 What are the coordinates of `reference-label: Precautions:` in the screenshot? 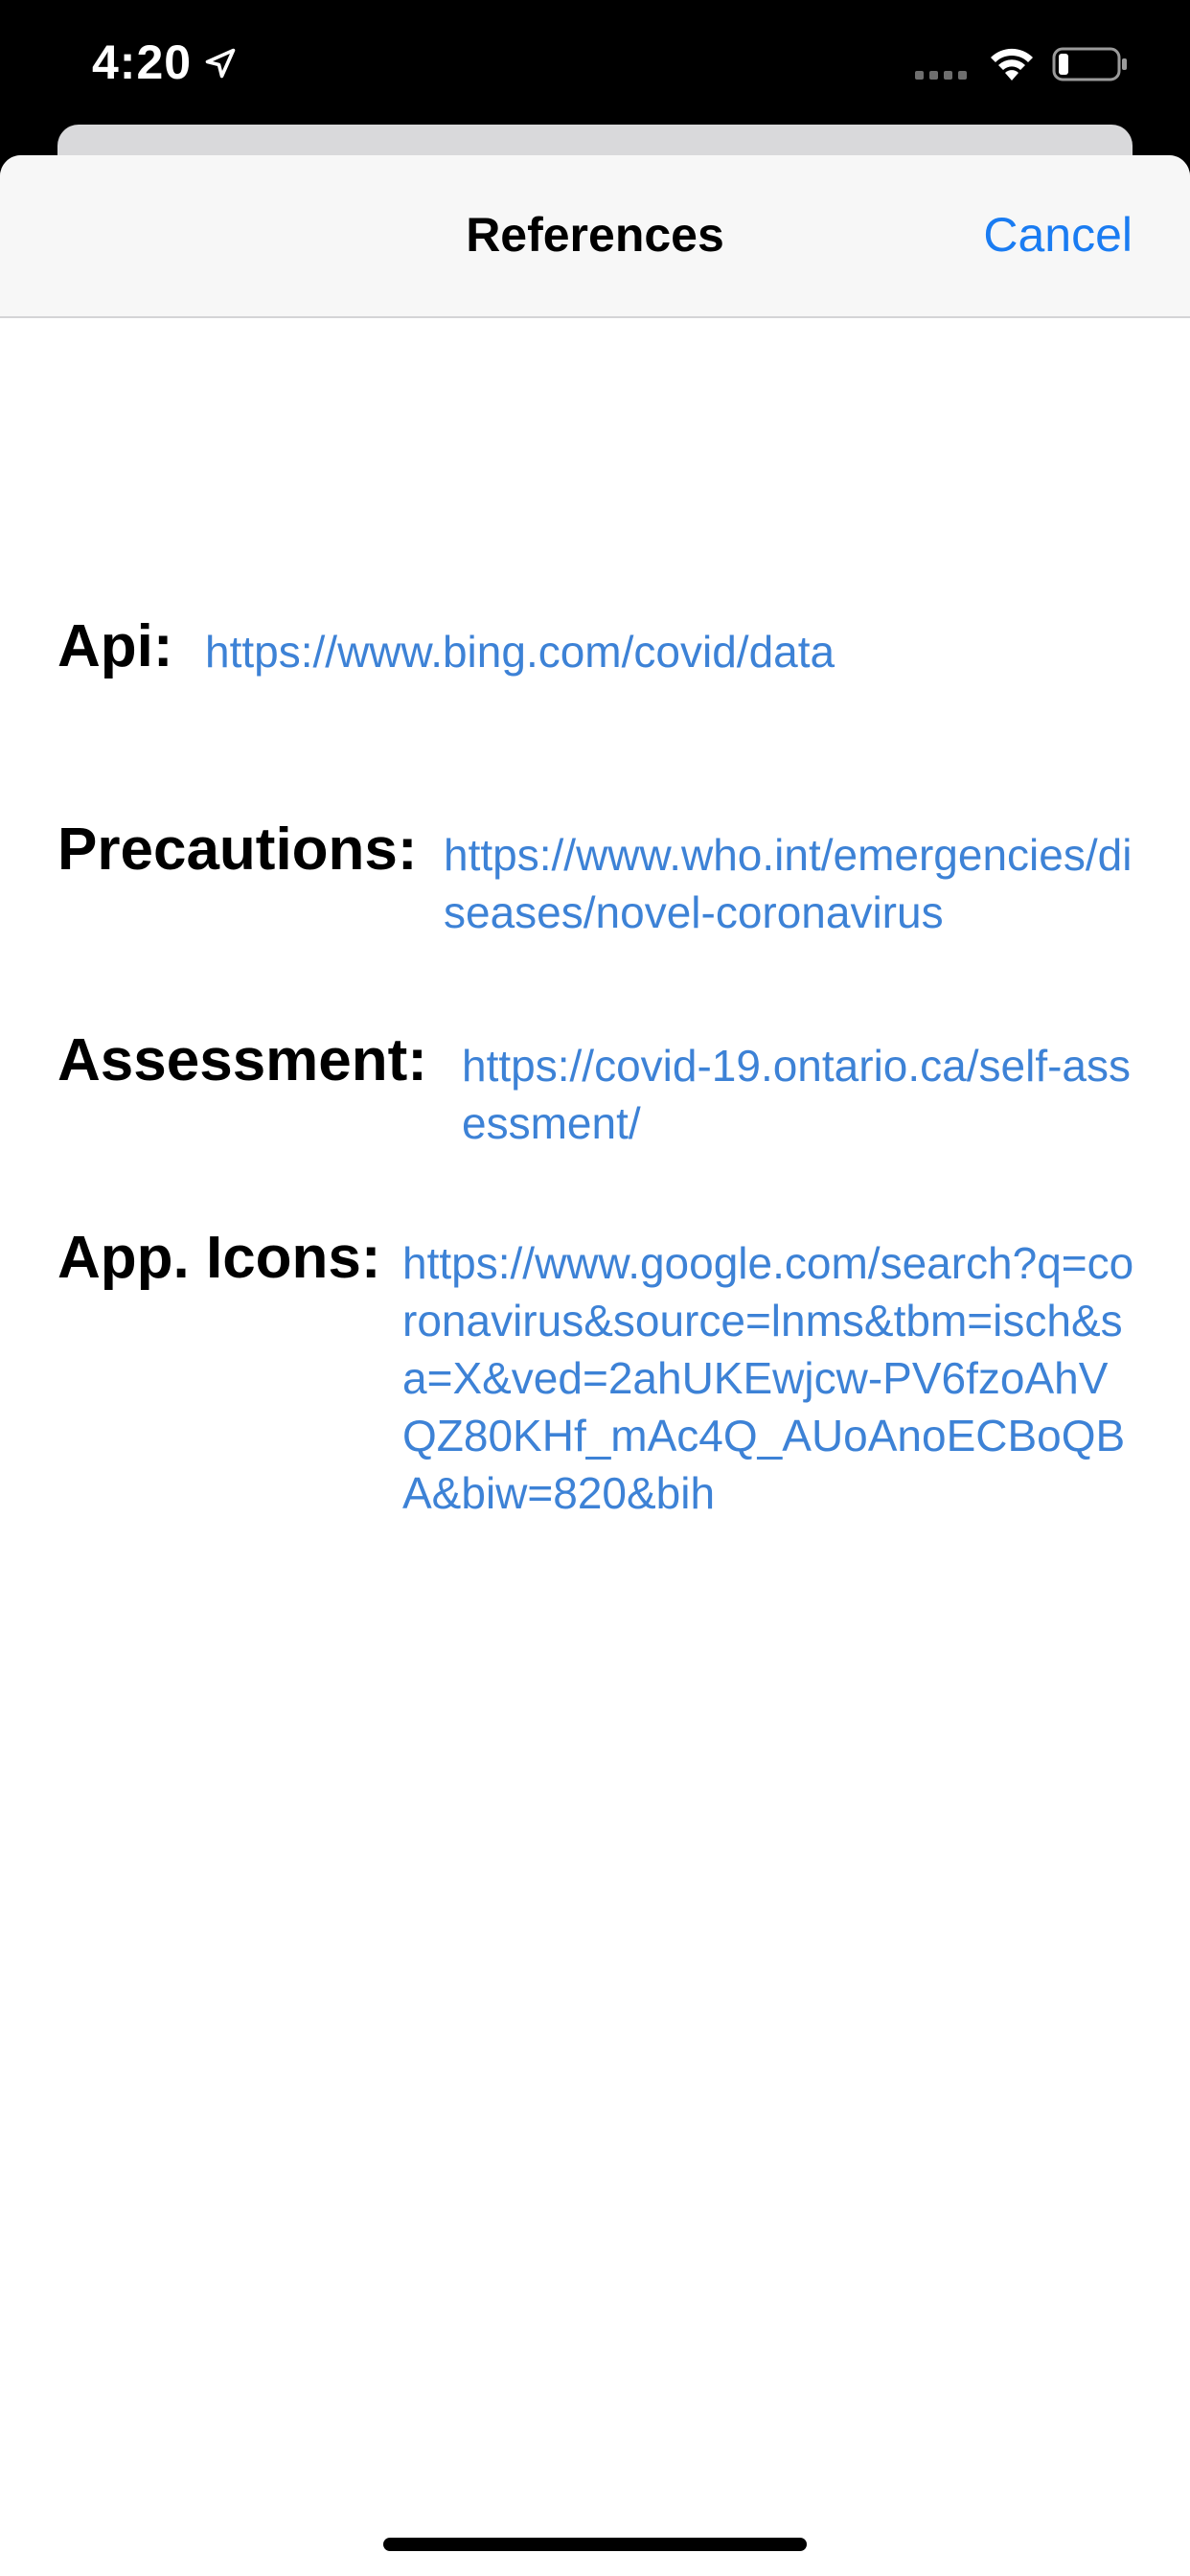 It's located at (238, 849).